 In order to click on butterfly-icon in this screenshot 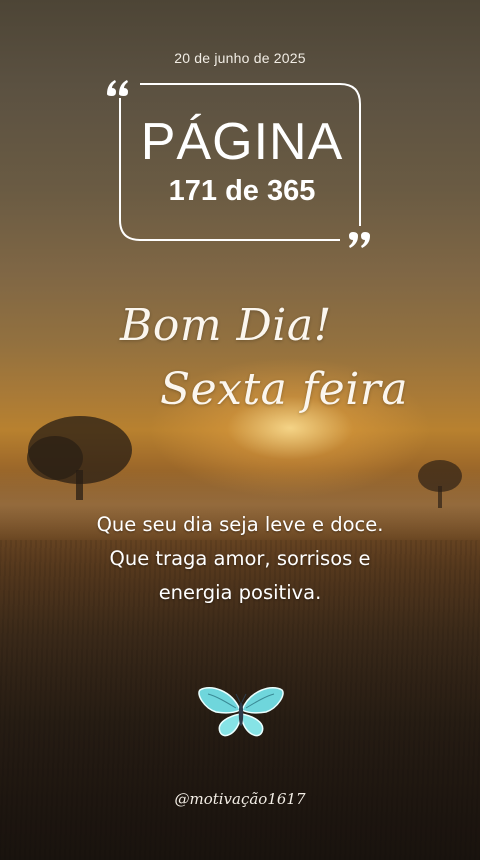, I will do `click(241, 712)`.